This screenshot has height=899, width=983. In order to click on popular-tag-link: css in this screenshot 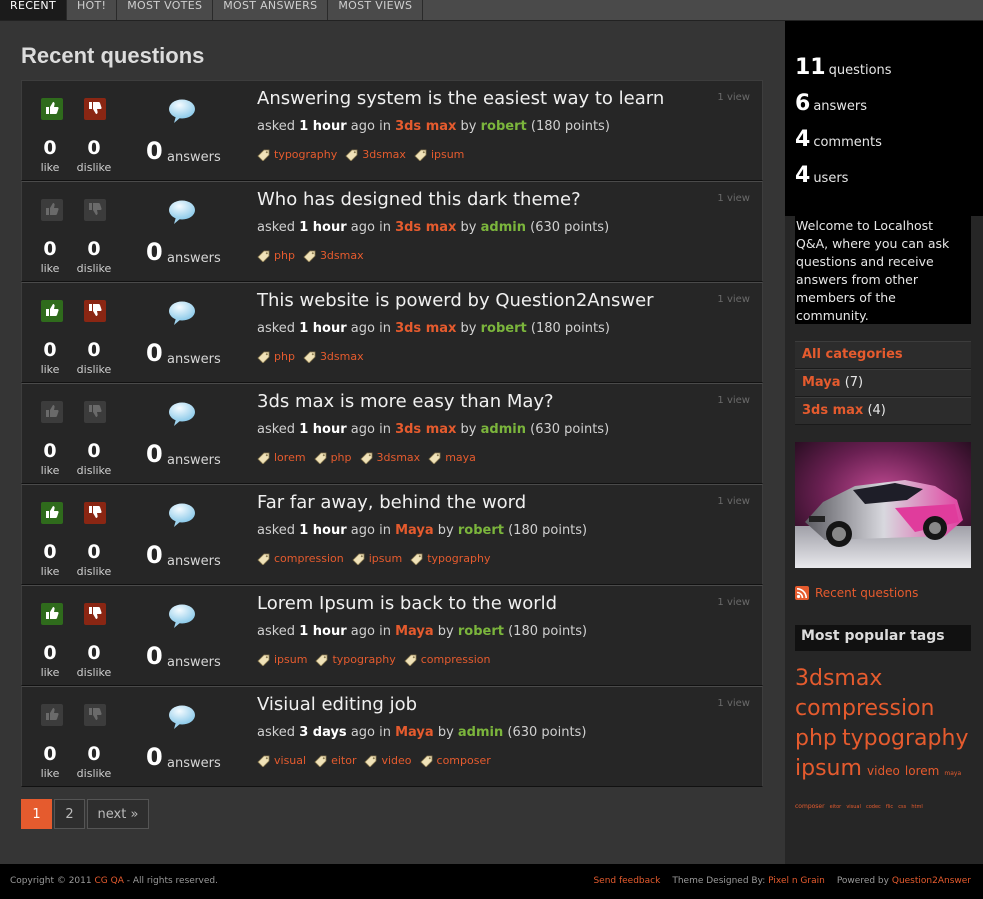, I will do `click(902, 807)`.